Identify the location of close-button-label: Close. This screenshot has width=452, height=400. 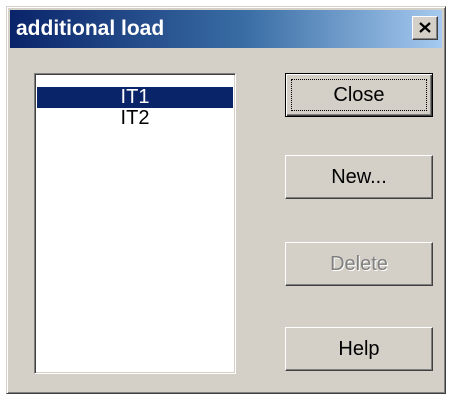
(359, 95).